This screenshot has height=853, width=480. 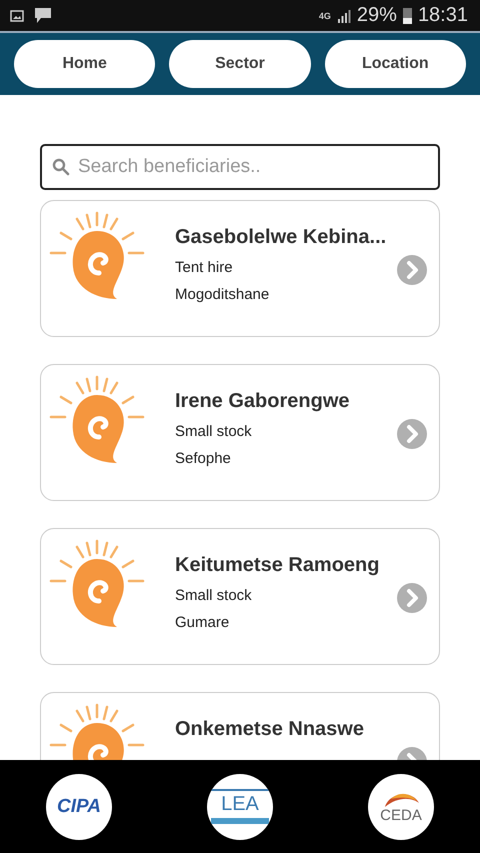 What do you see at coordinates (240, 807) in the screenshot?
I see `partner-logo: LEA` at bounding box center [240, 807].